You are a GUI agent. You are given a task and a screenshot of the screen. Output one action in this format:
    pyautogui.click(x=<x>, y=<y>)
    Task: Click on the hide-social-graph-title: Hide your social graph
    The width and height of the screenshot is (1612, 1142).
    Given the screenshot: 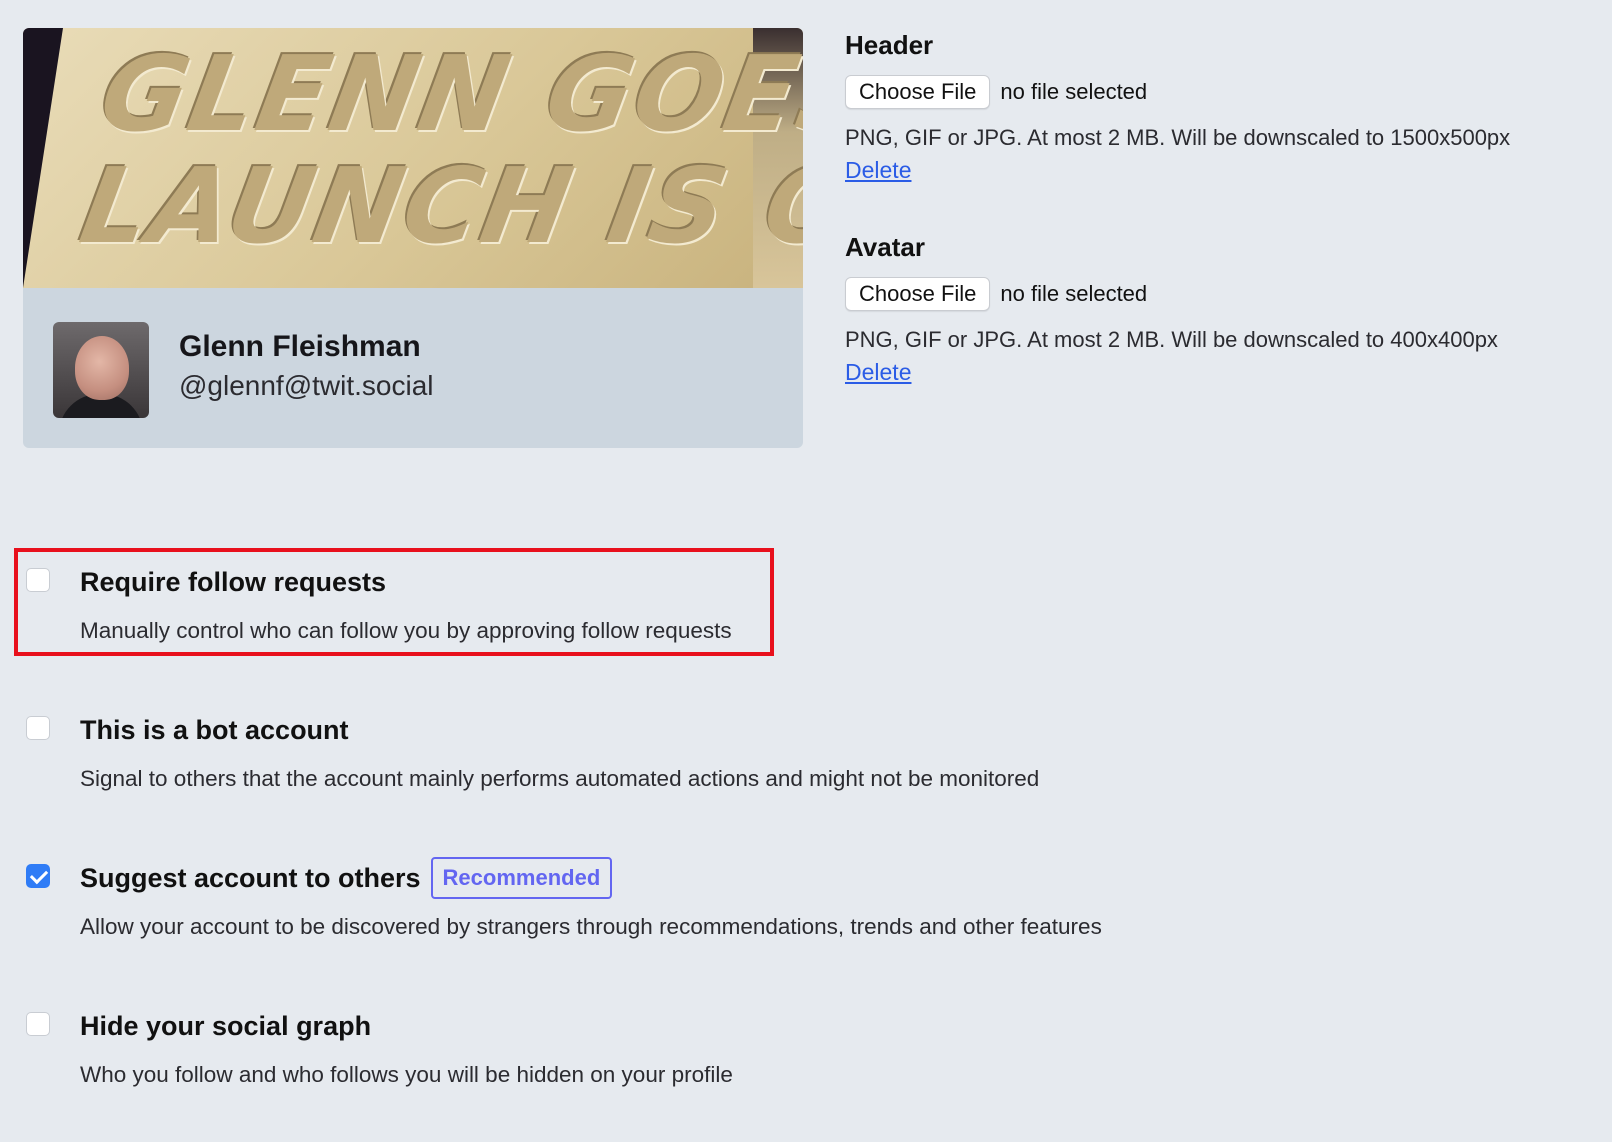 What is the action you would take?
    pyautogui.click(x=225, y=1026)
    